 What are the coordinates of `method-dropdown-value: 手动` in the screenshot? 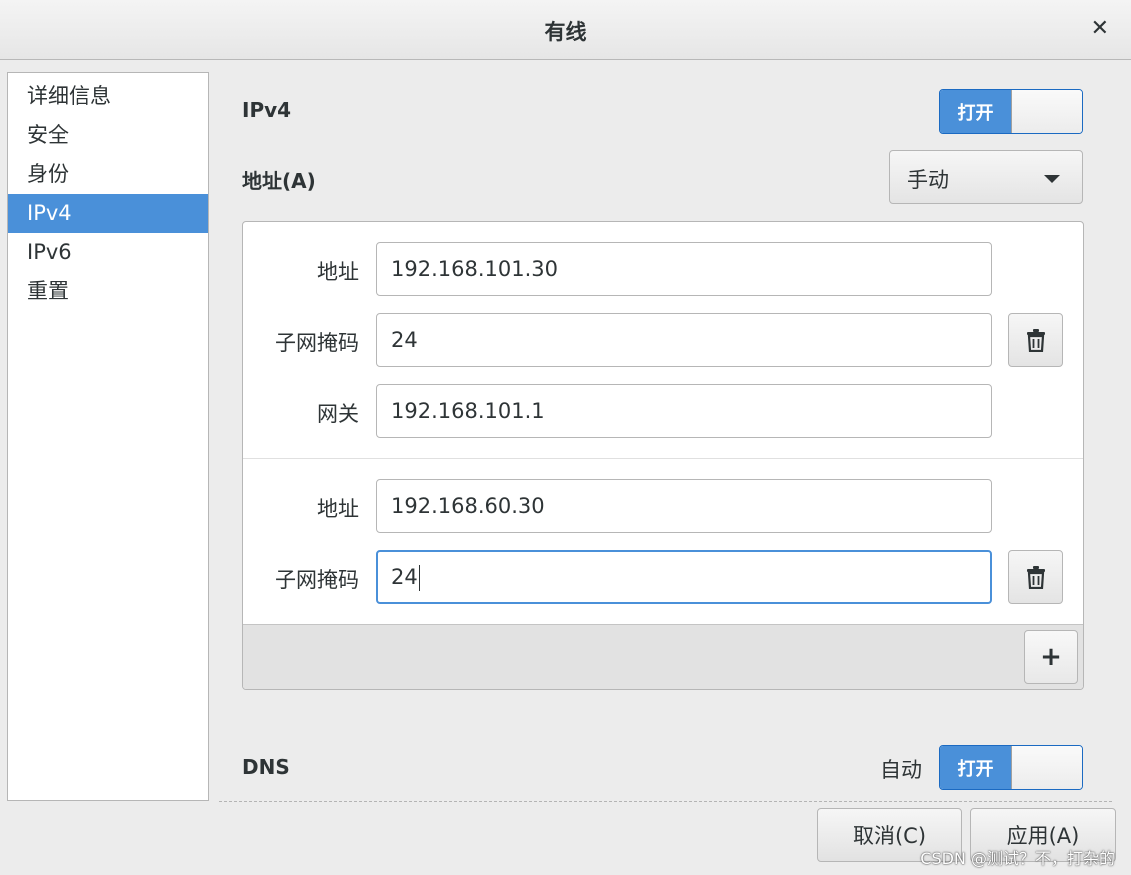 It's located at (928, 180).